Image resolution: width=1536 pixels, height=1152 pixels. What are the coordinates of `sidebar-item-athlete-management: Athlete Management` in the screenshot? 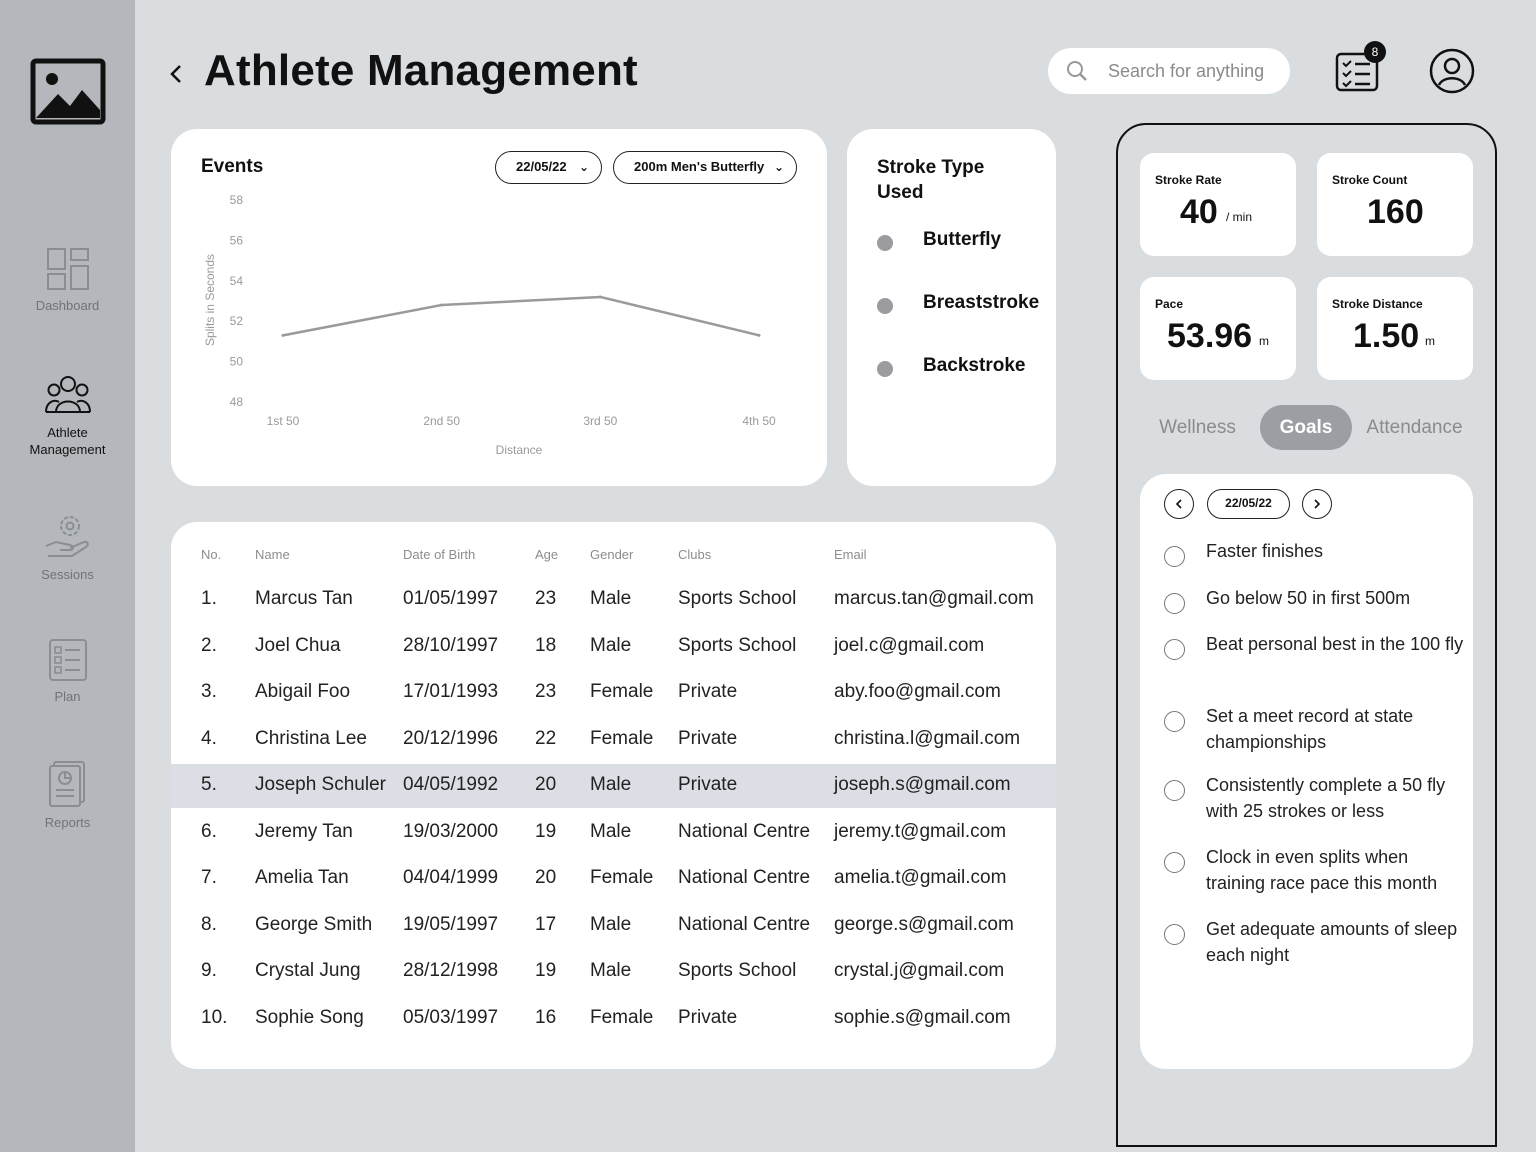 It's located at (67, 416).